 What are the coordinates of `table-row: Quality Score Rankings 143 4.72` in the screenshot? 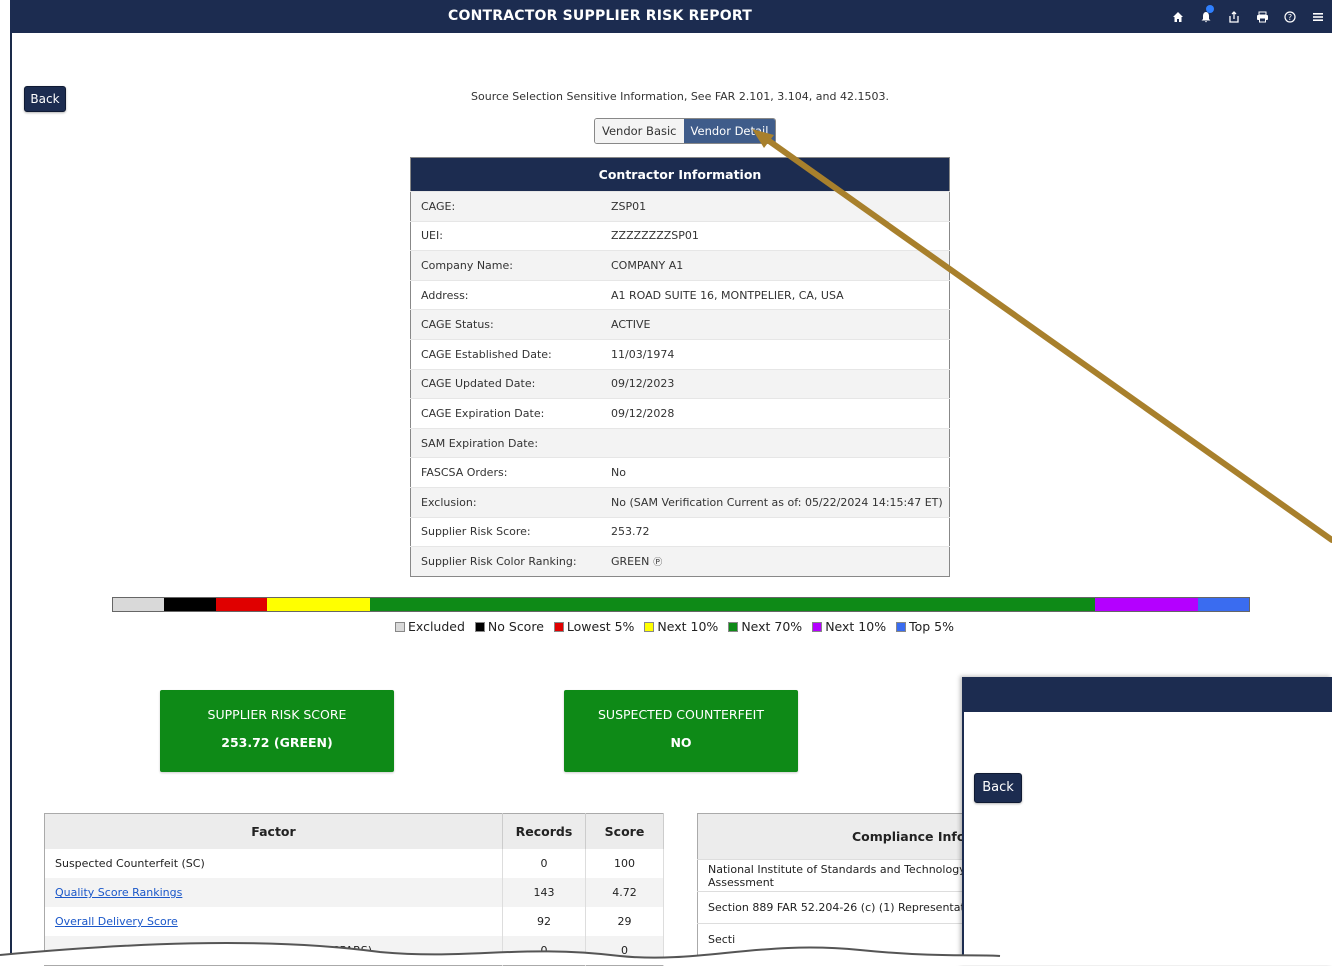 It's located at (354, 892).